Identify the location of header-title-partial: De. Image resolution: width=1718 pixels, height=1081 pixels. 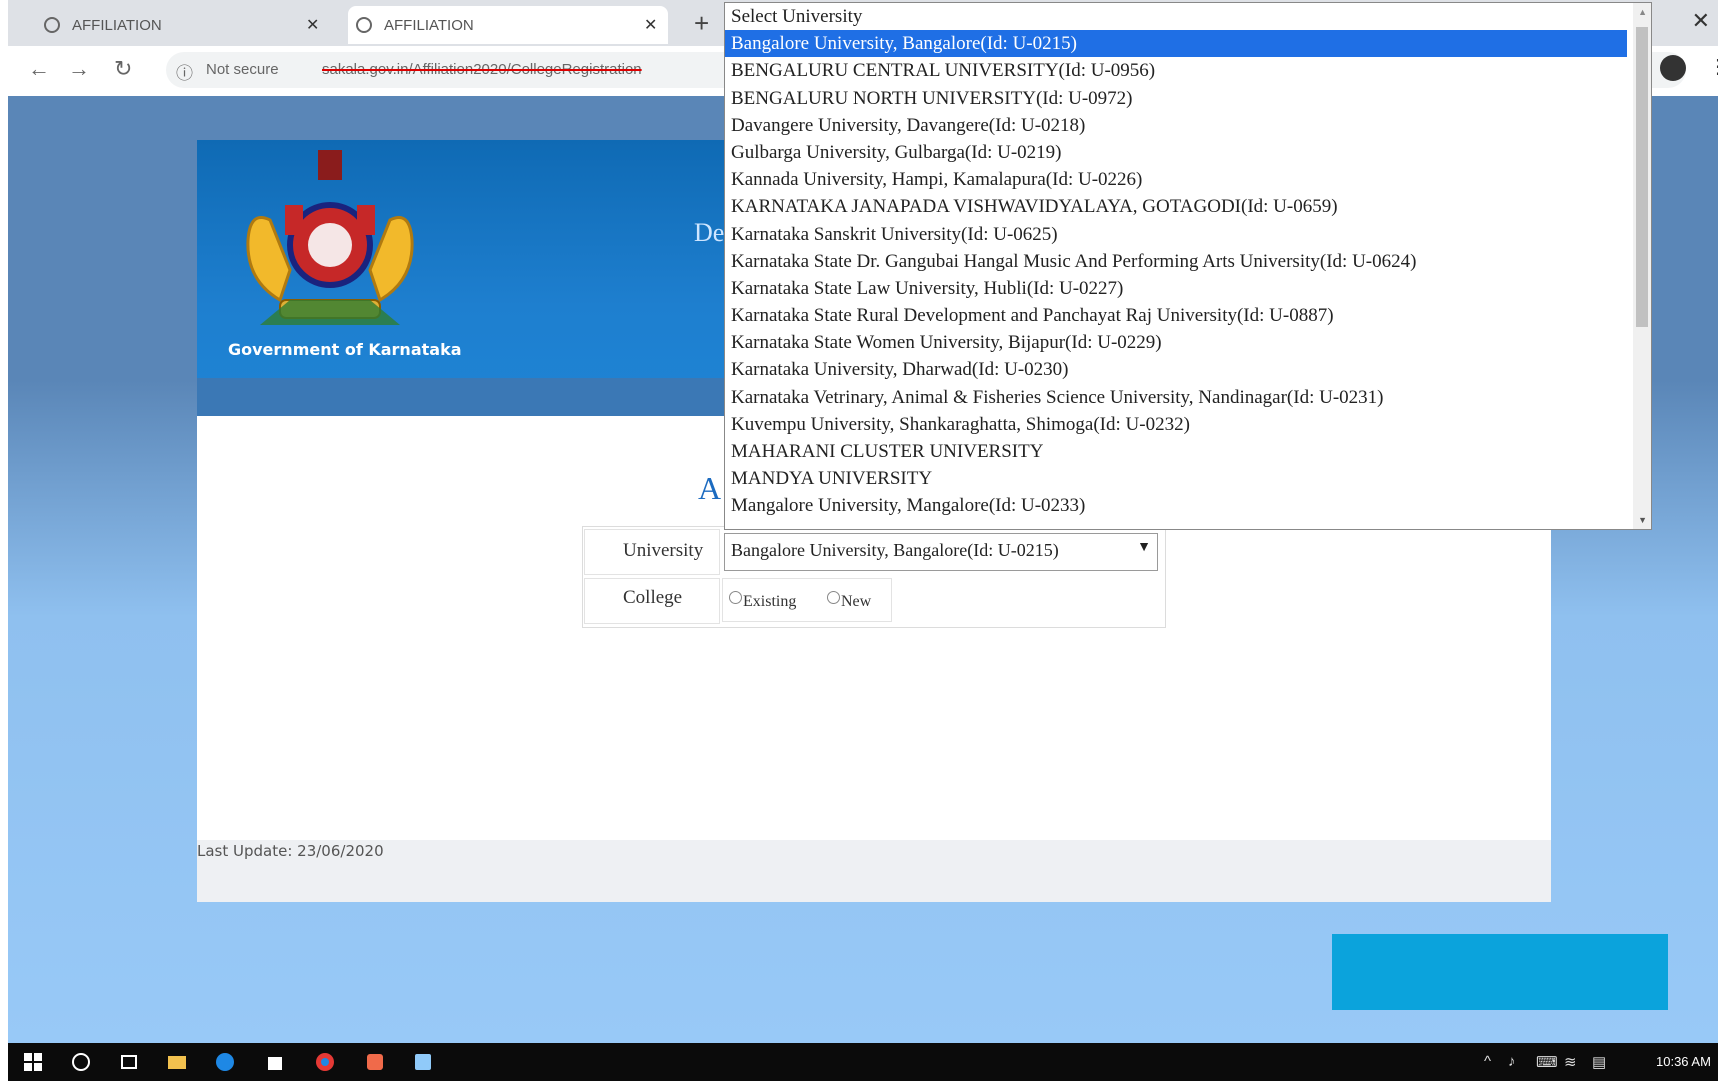
(709, 232).